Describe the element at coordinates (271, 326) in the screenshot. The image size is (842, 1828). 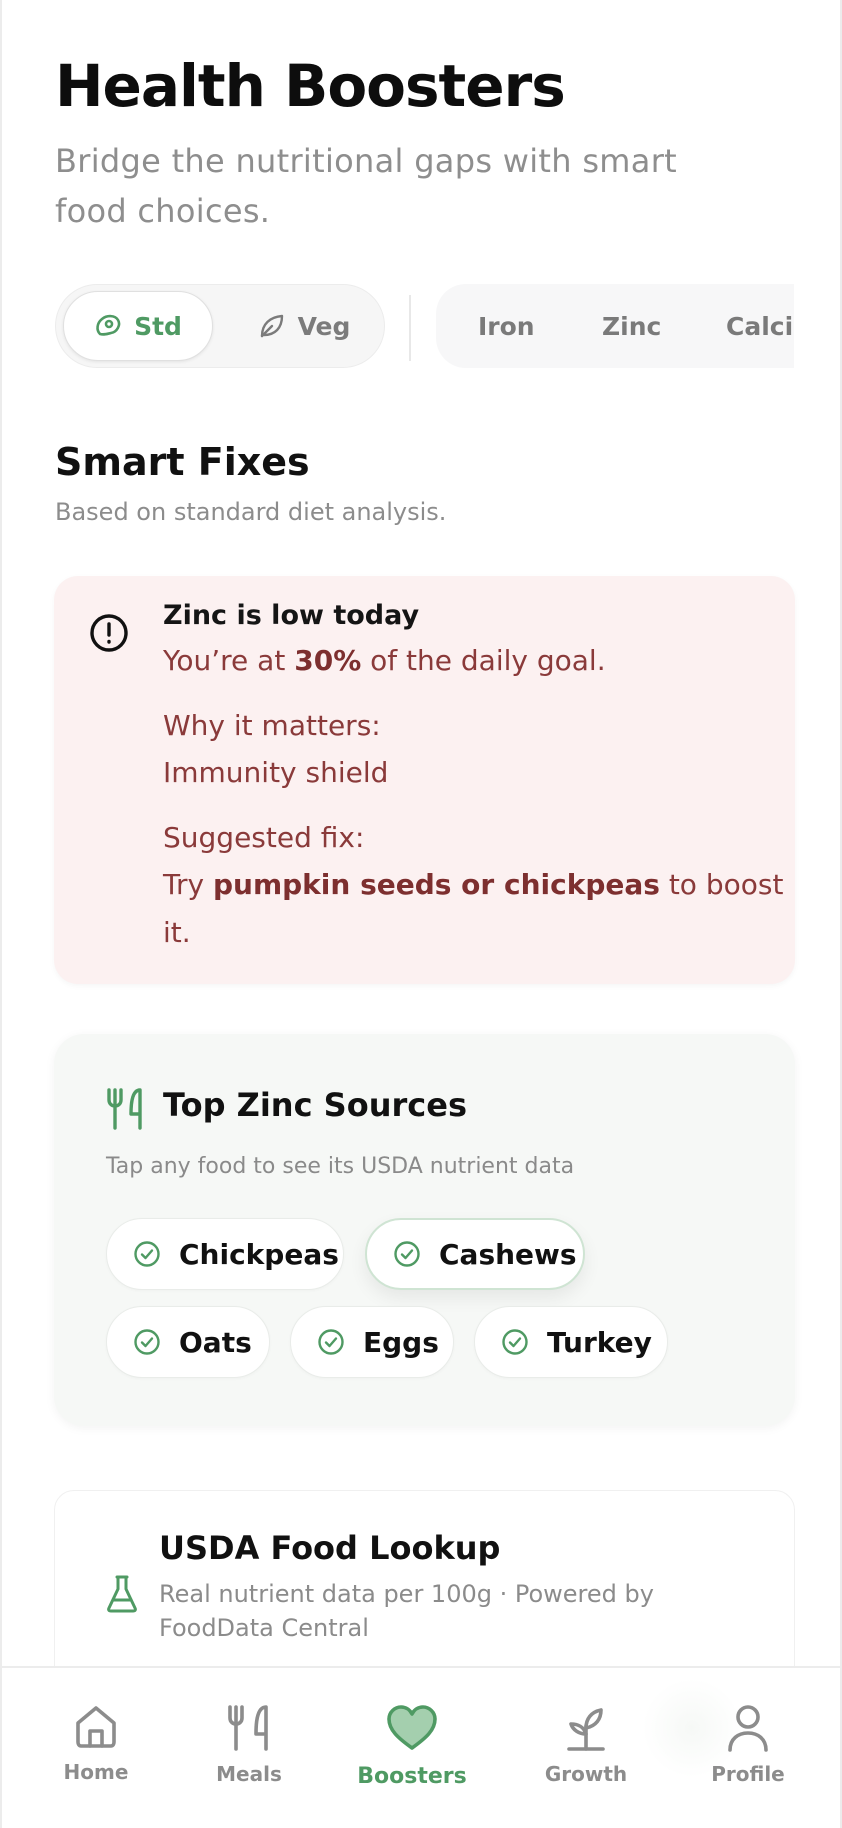
I see `leaf-icon` at that location.